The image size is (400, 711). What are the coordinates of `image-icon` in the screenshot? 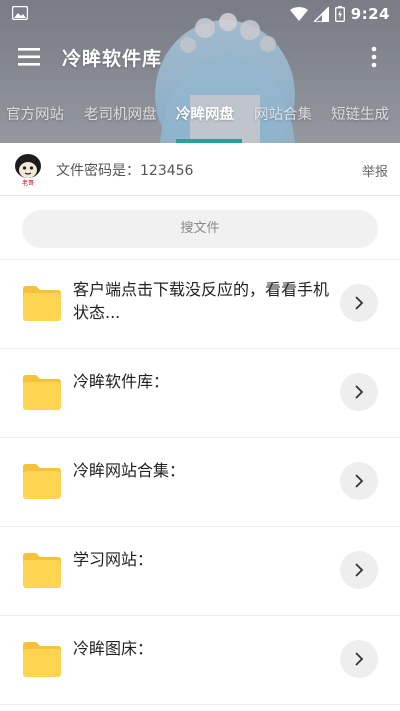 It's located at (20, 13).